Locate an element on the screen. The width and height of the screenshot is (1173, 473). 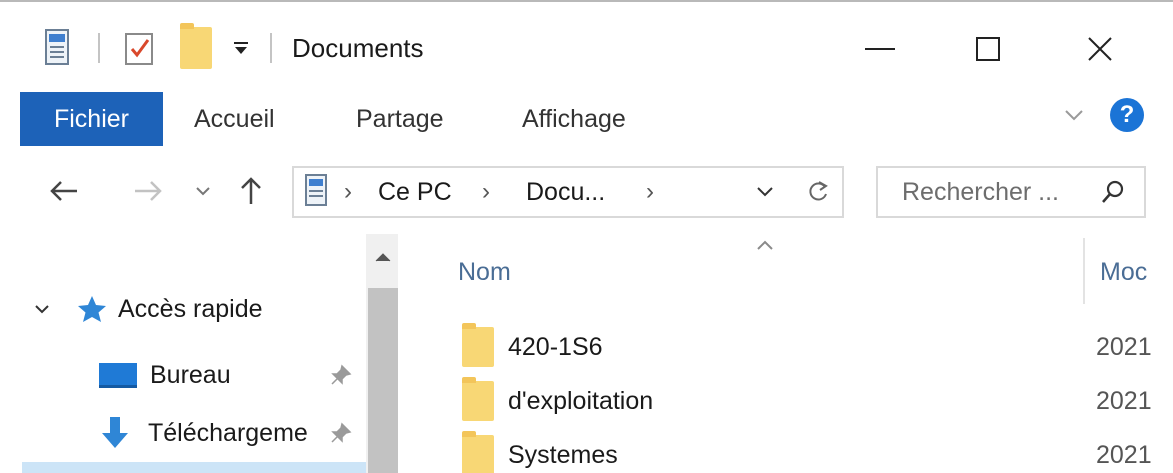
sort-ascending-icon is located at coordinates (765, 247).